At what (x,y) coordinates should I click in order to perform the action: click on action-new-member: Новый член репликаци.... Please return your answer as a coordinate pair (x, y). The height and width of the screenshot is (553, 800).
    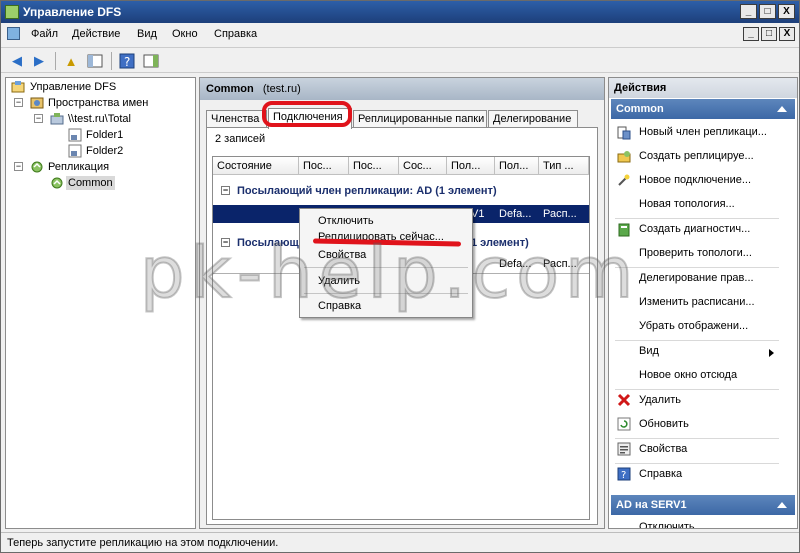
    Looking at the image, I should click on (703, 132).